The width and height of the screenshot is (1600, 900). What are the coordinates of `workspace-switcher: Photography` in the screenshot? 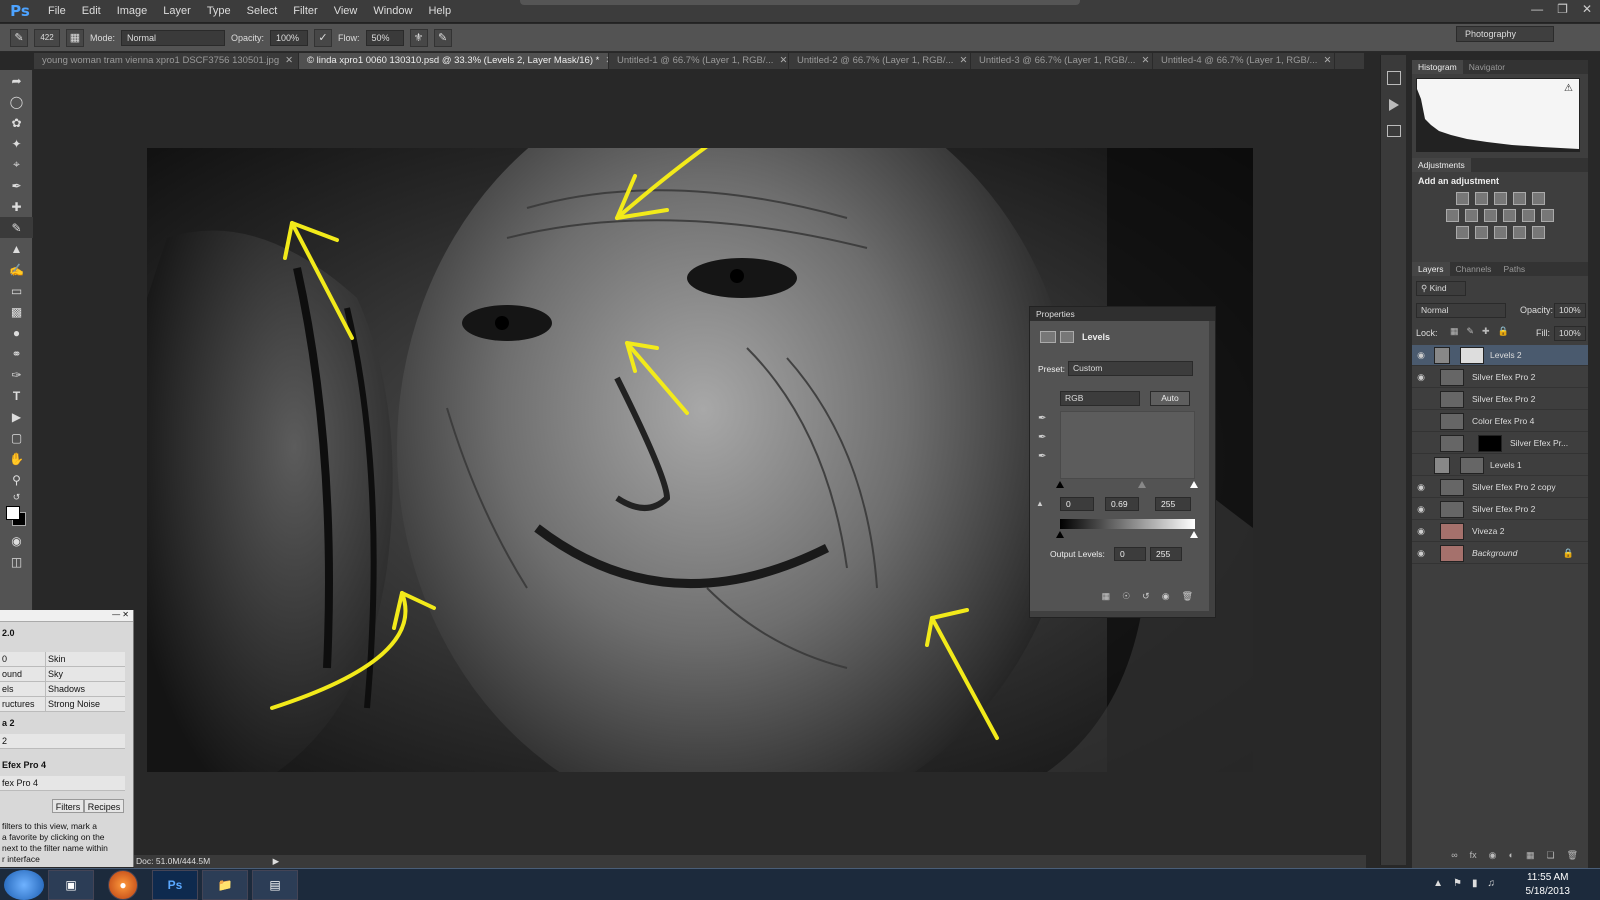 It's located at (1505, 34).